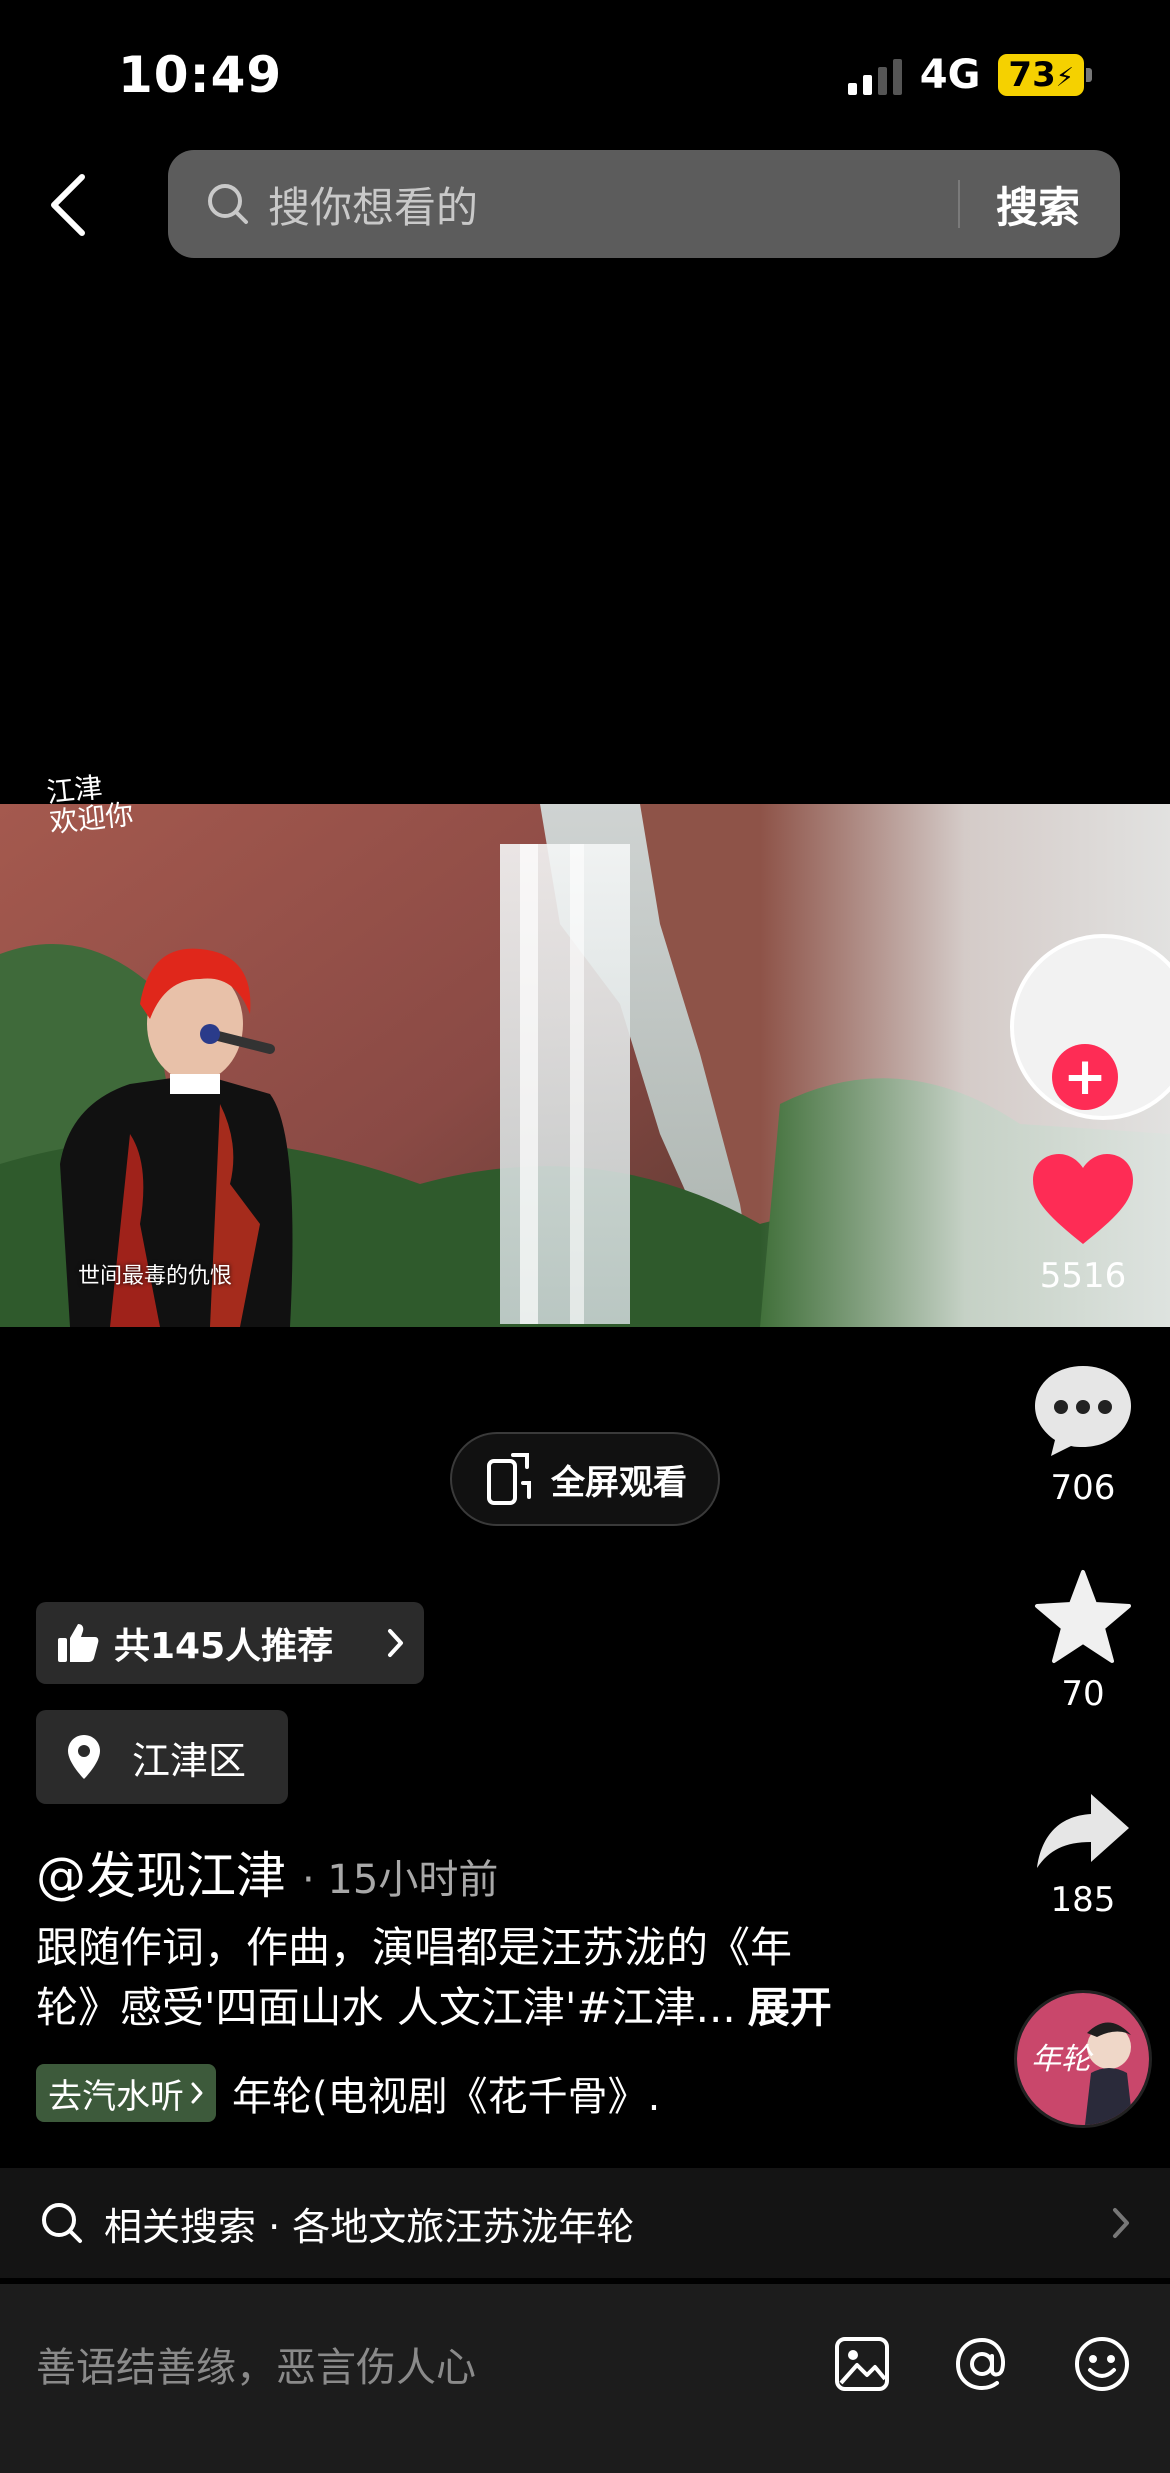  I want to click on listen-in-qishui-button: 去汽水听, so click(126, 2093).